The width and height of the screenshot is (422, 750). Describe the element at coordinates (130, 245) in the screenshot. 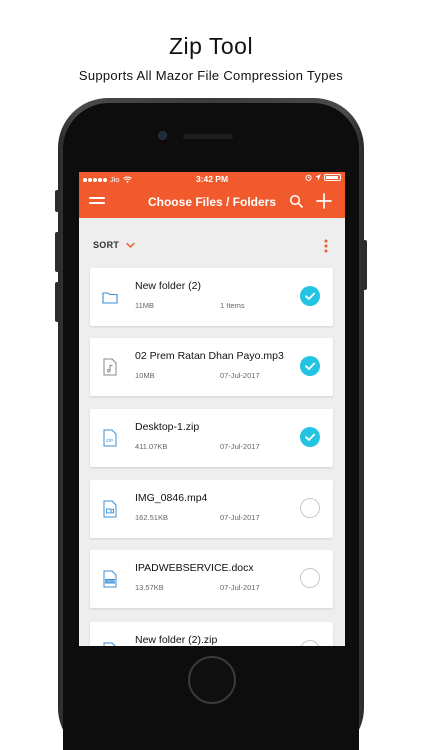

I see `chevron-down-icon` at that location.